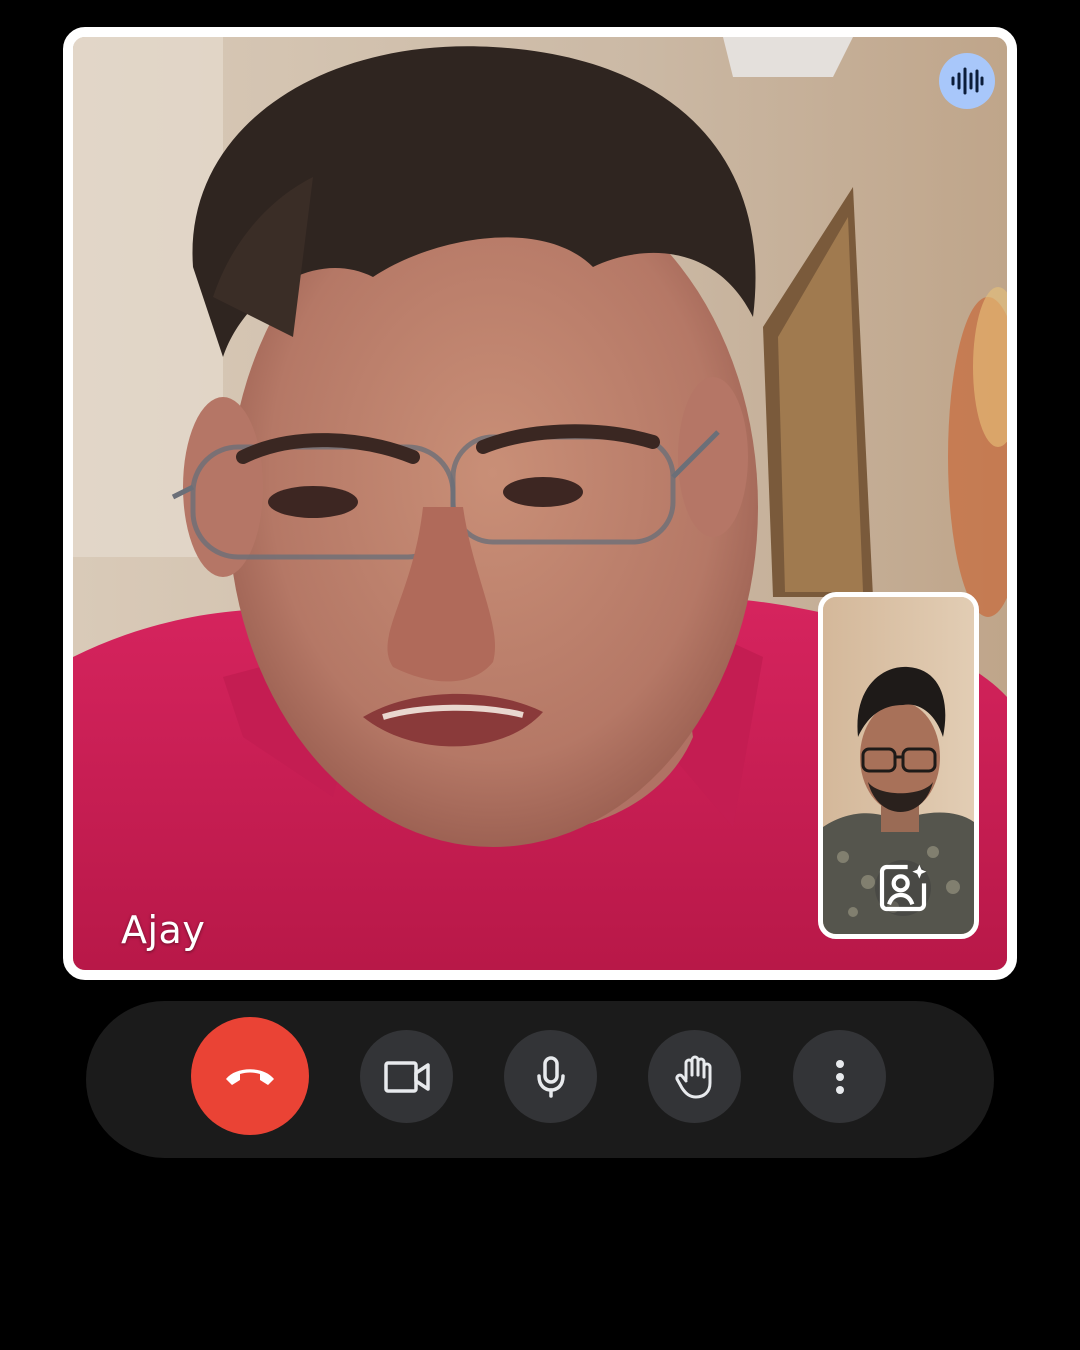  I want to click on more-vertical-icon, so click(839, 1076).